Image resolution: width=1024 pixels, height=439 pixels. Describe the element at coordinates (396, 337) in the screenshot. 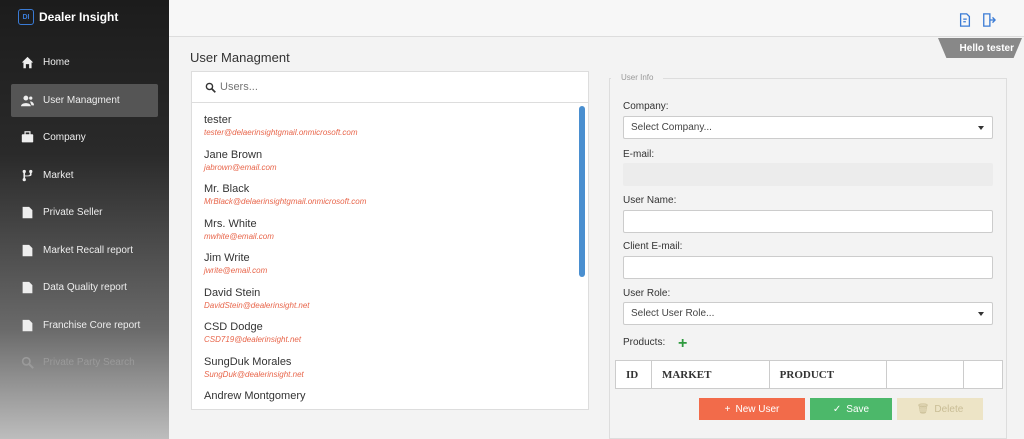

I see `list-item: CSD Dodge CSD719@dealerinsight.net` at that location.